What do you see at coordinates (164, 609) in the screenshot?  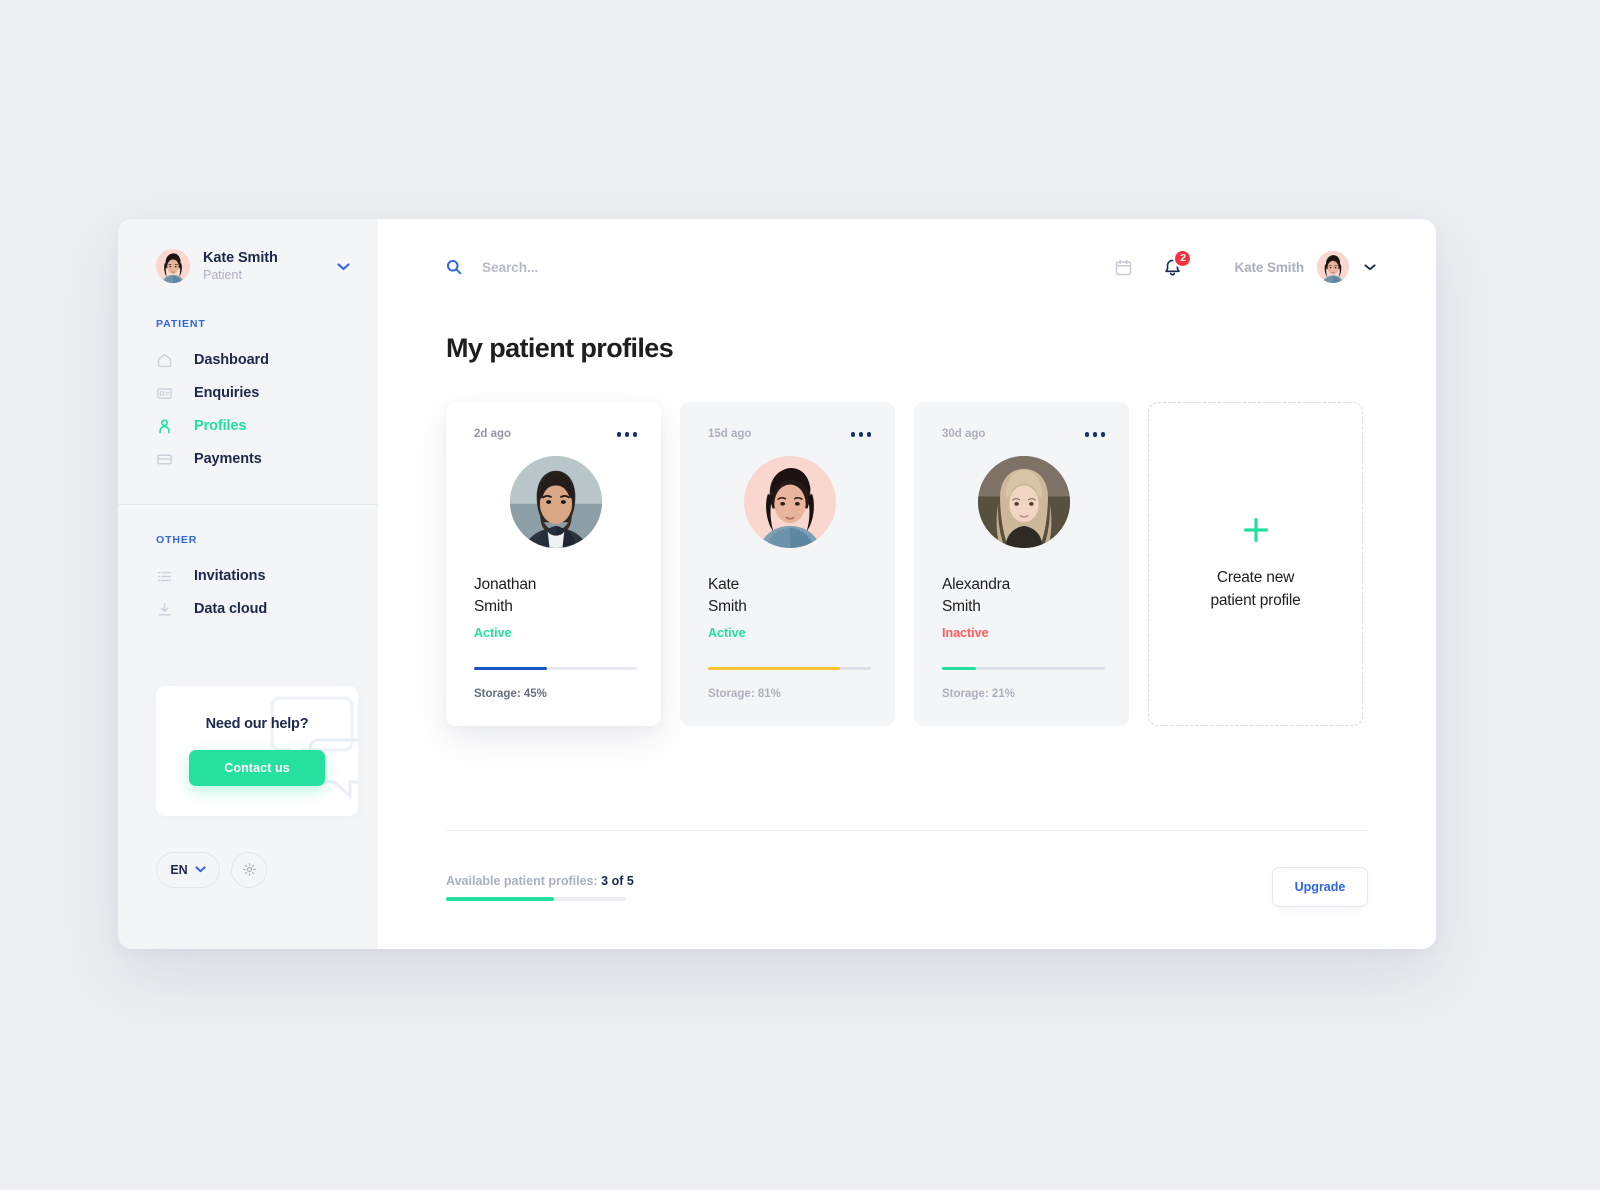 I see `download-icon` at bounding box center [164, 609].